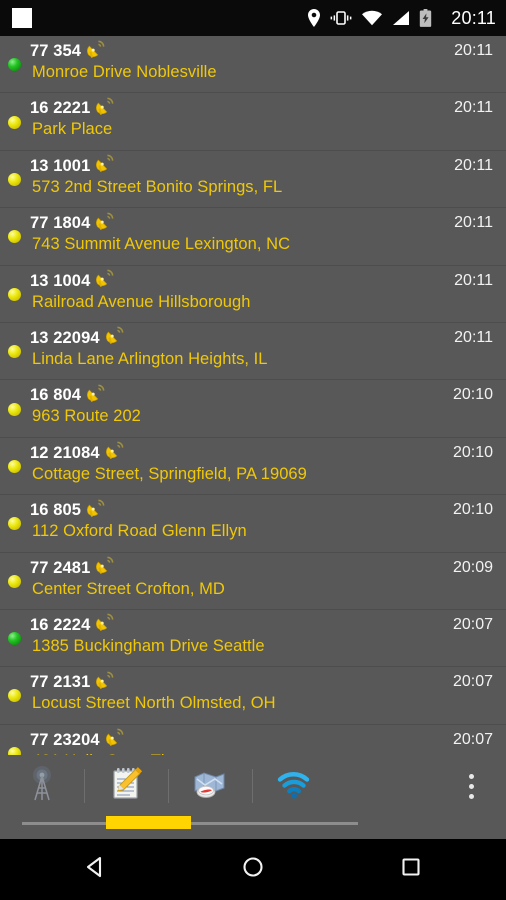  I want to click on sidebar-item-cell-tower, so click(42, 786).